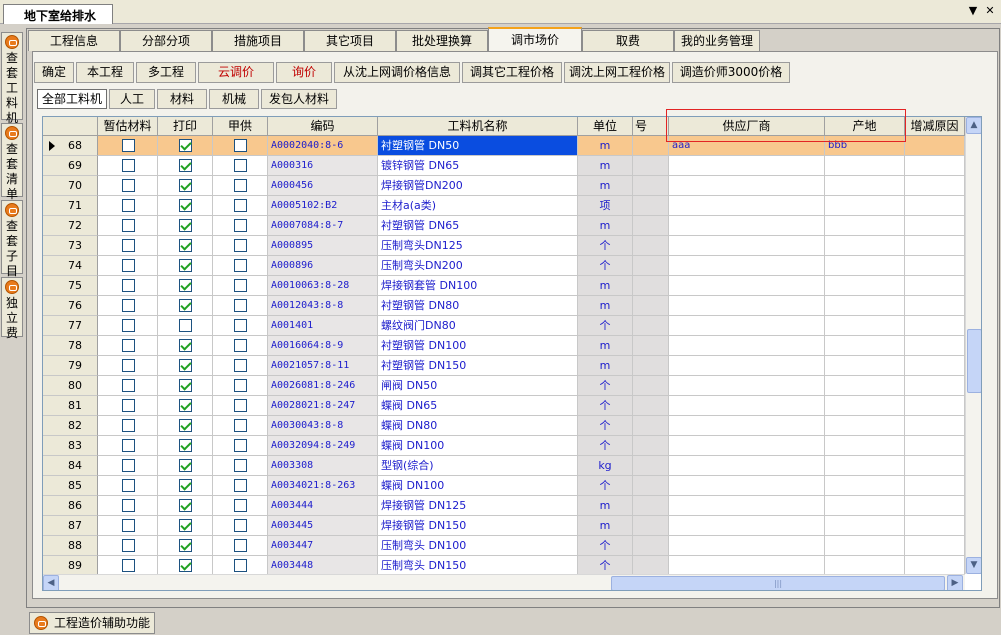  What do you see at coordinates (70, 426) in the screenshot?
I see `cell-num: 82` at bounding box center [70, 426].